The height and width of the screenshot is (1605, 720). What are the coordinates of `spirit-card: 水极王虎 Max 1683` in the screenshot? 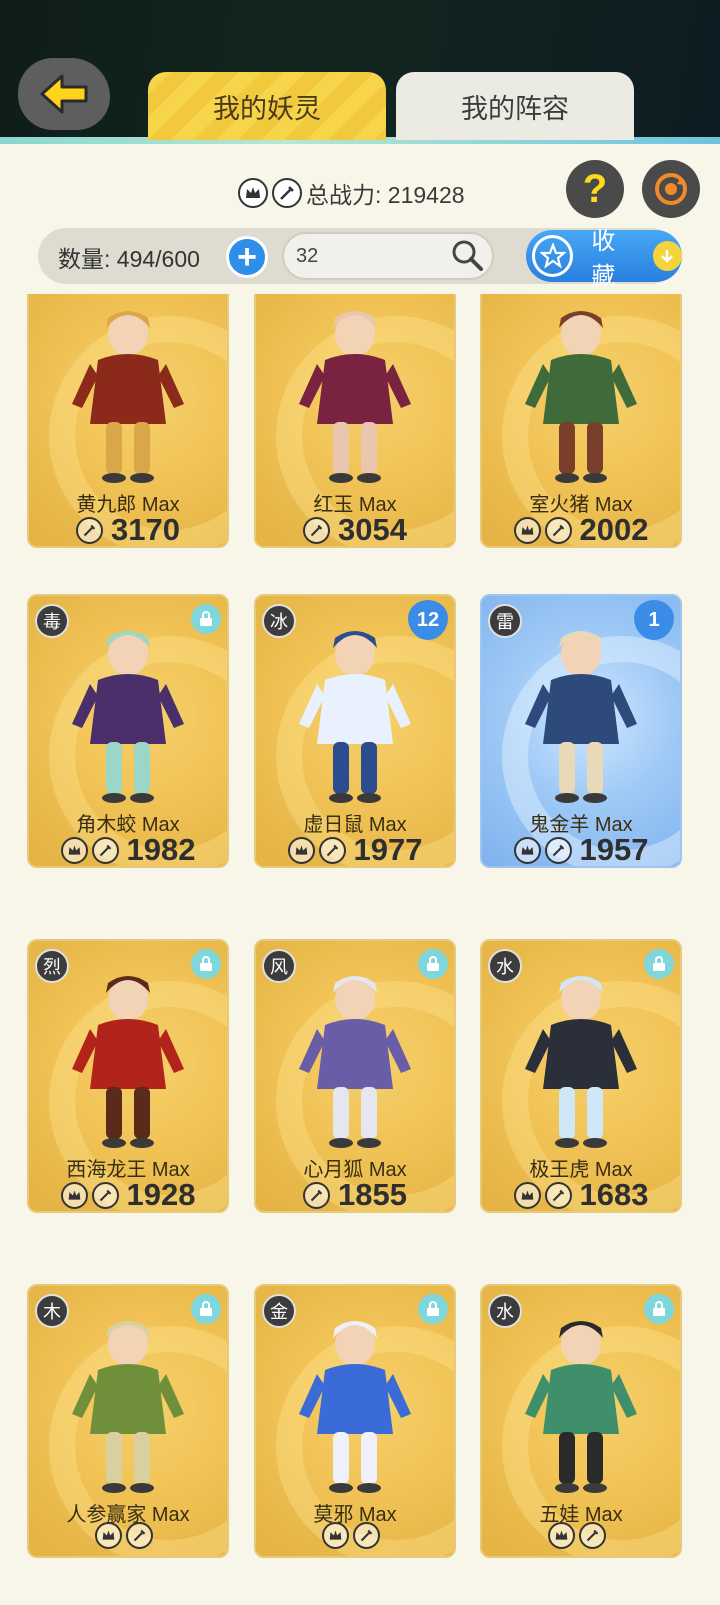 It's located at (581, 1076).